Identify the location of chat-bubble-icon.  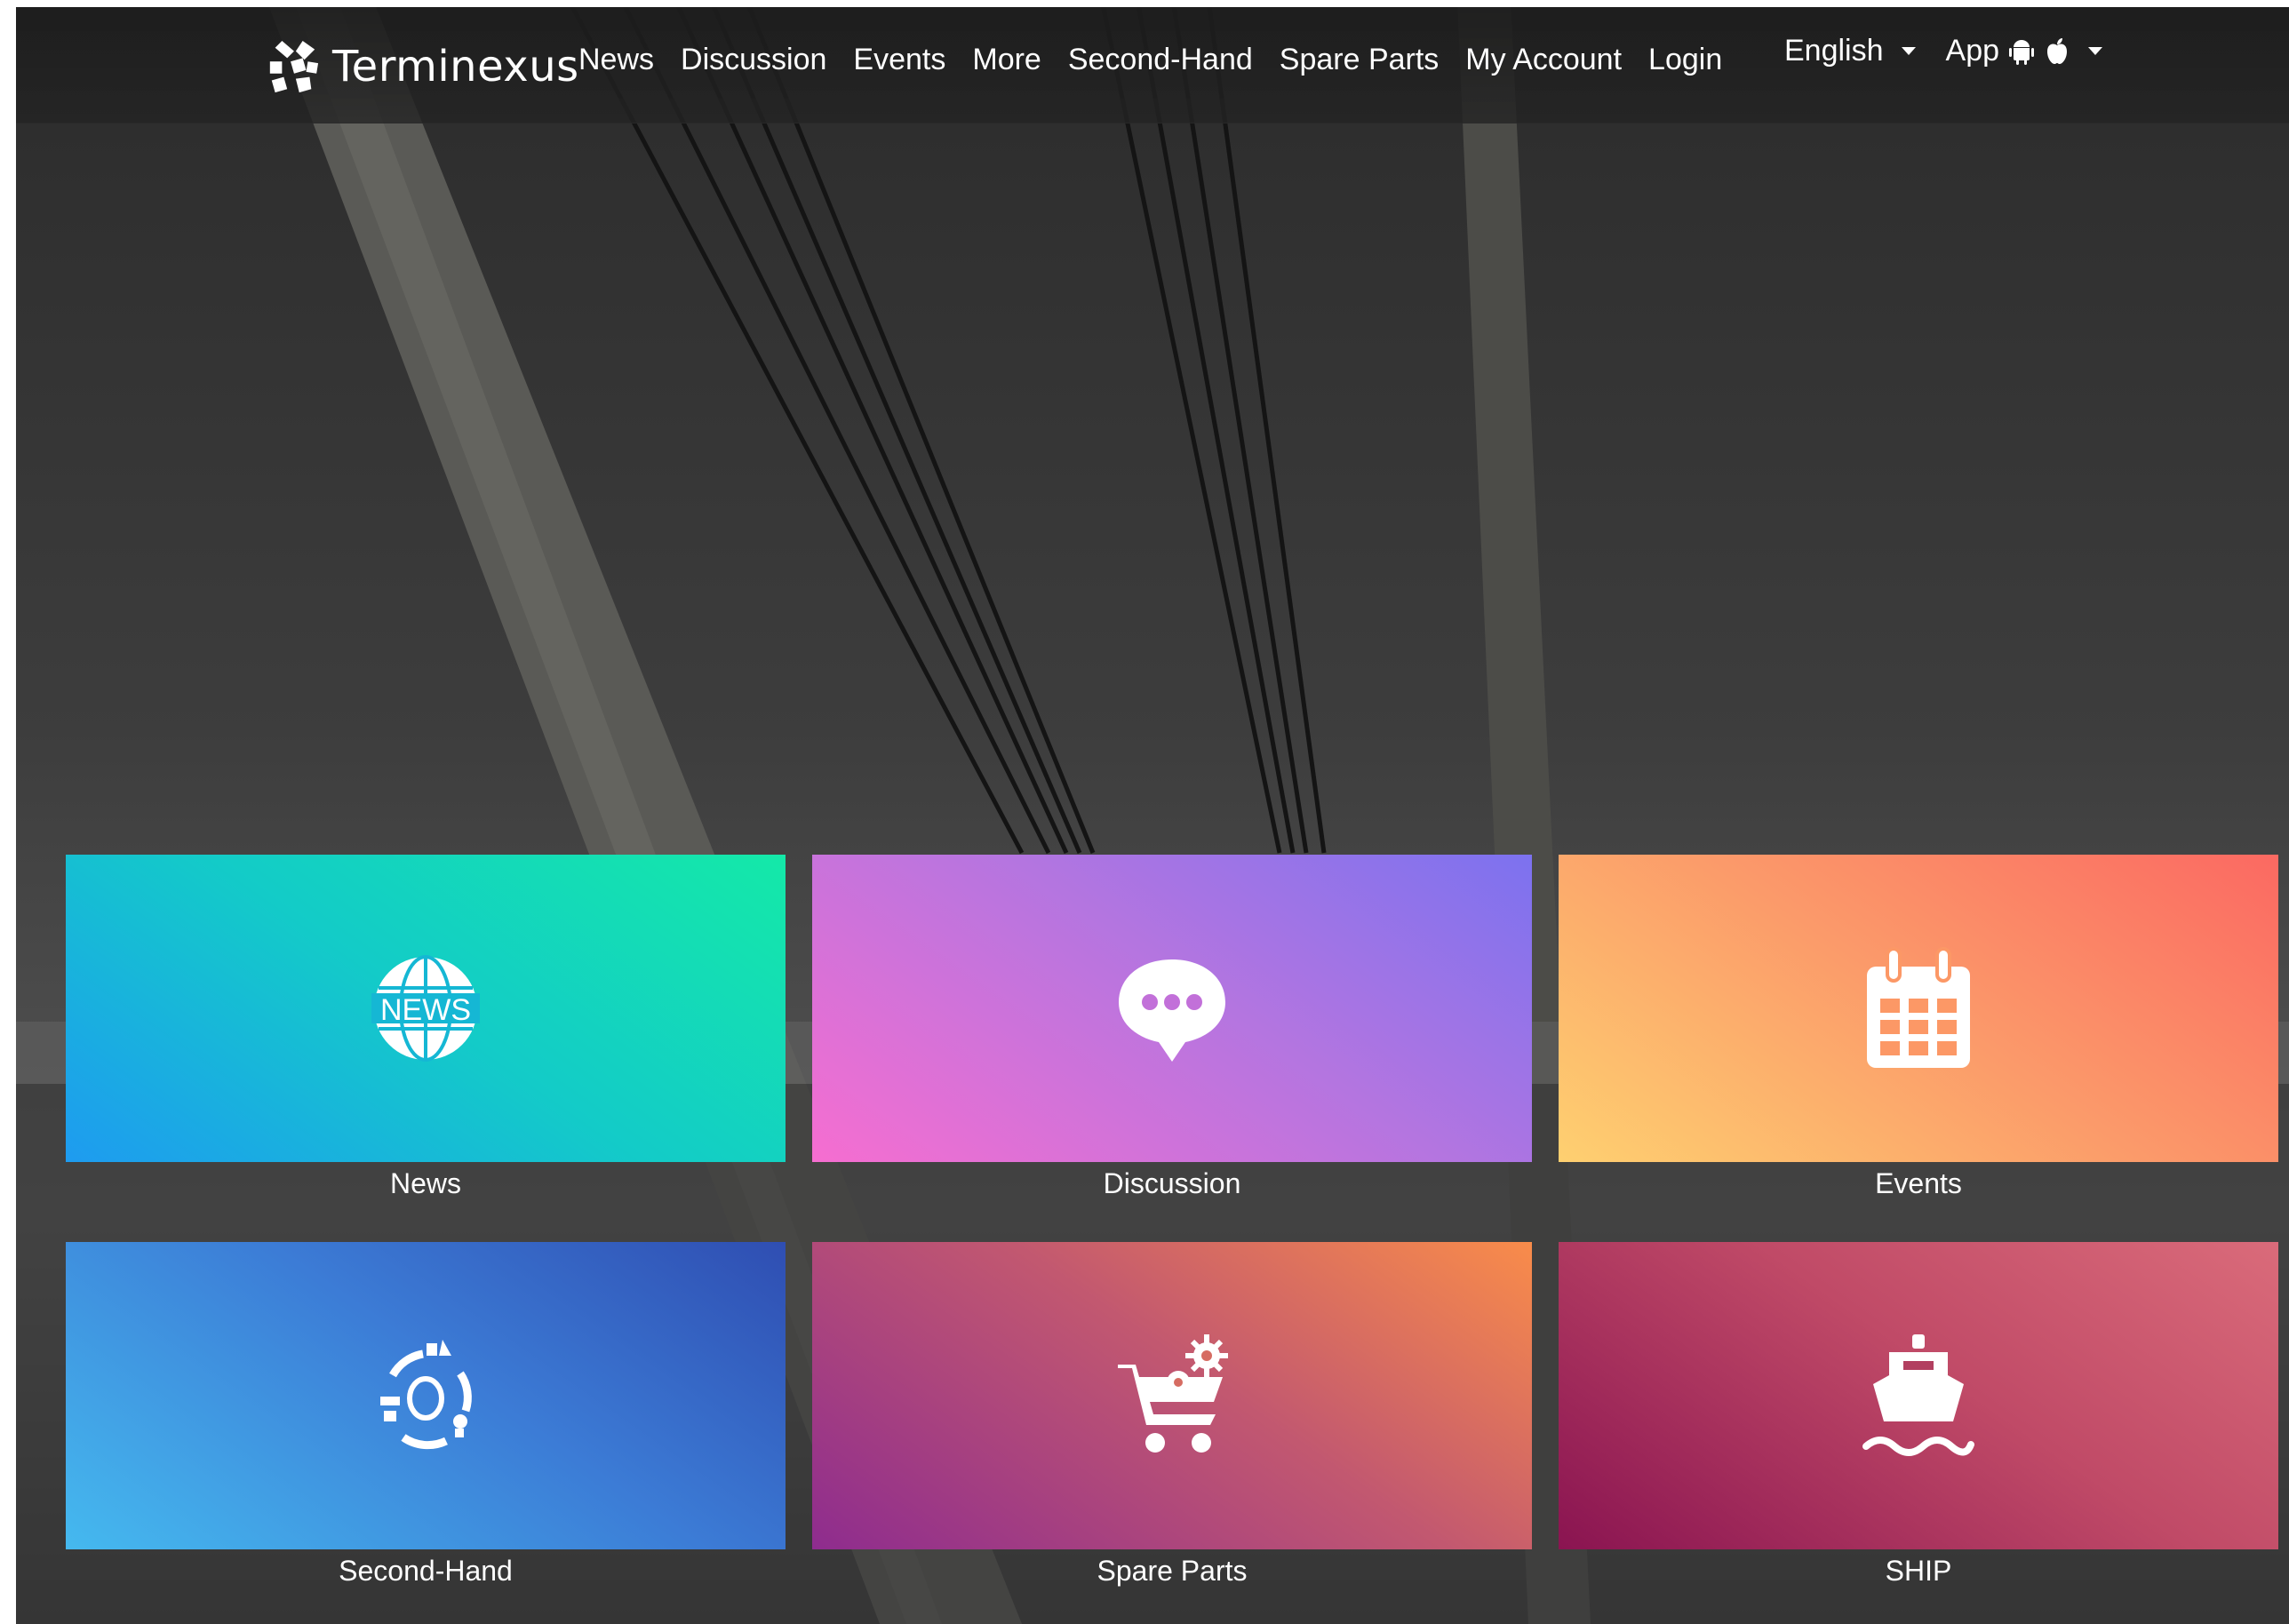
(1172, 1010).